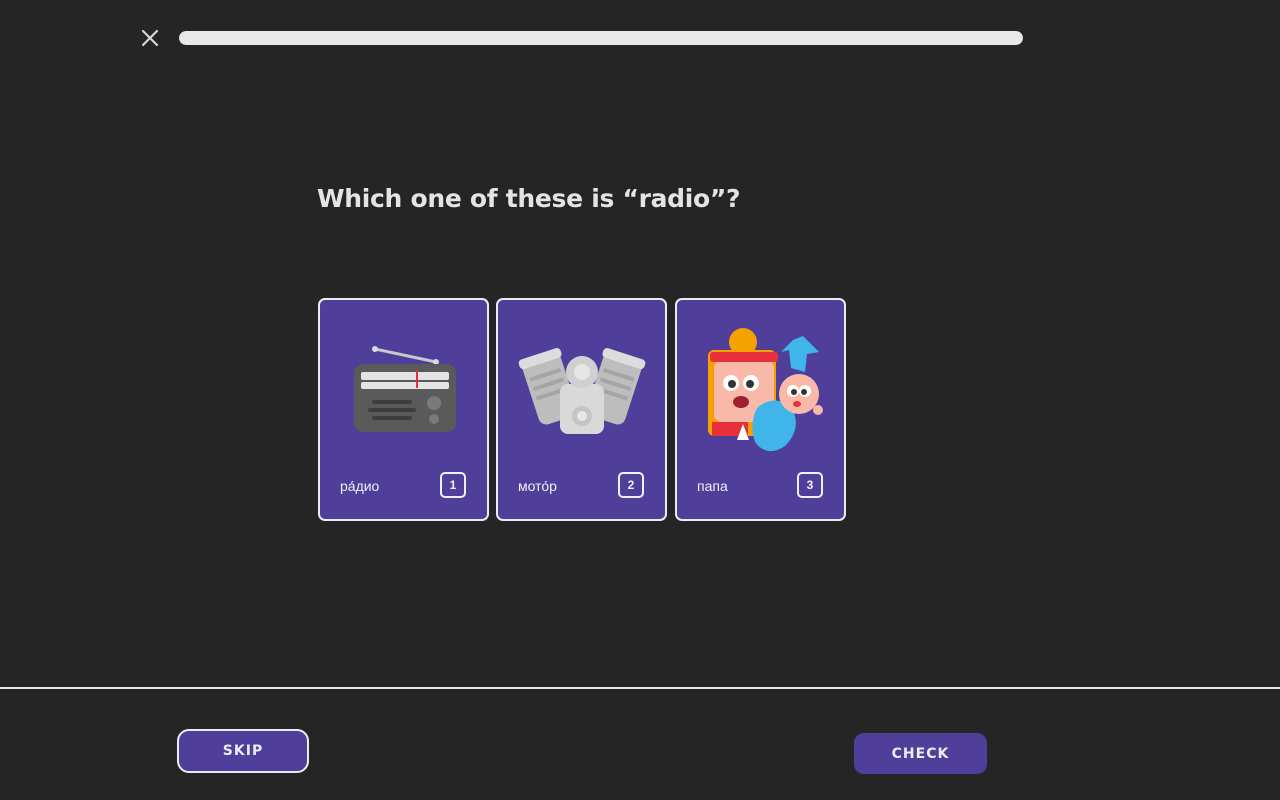  I want to click on close-icon, so click(150, 38).